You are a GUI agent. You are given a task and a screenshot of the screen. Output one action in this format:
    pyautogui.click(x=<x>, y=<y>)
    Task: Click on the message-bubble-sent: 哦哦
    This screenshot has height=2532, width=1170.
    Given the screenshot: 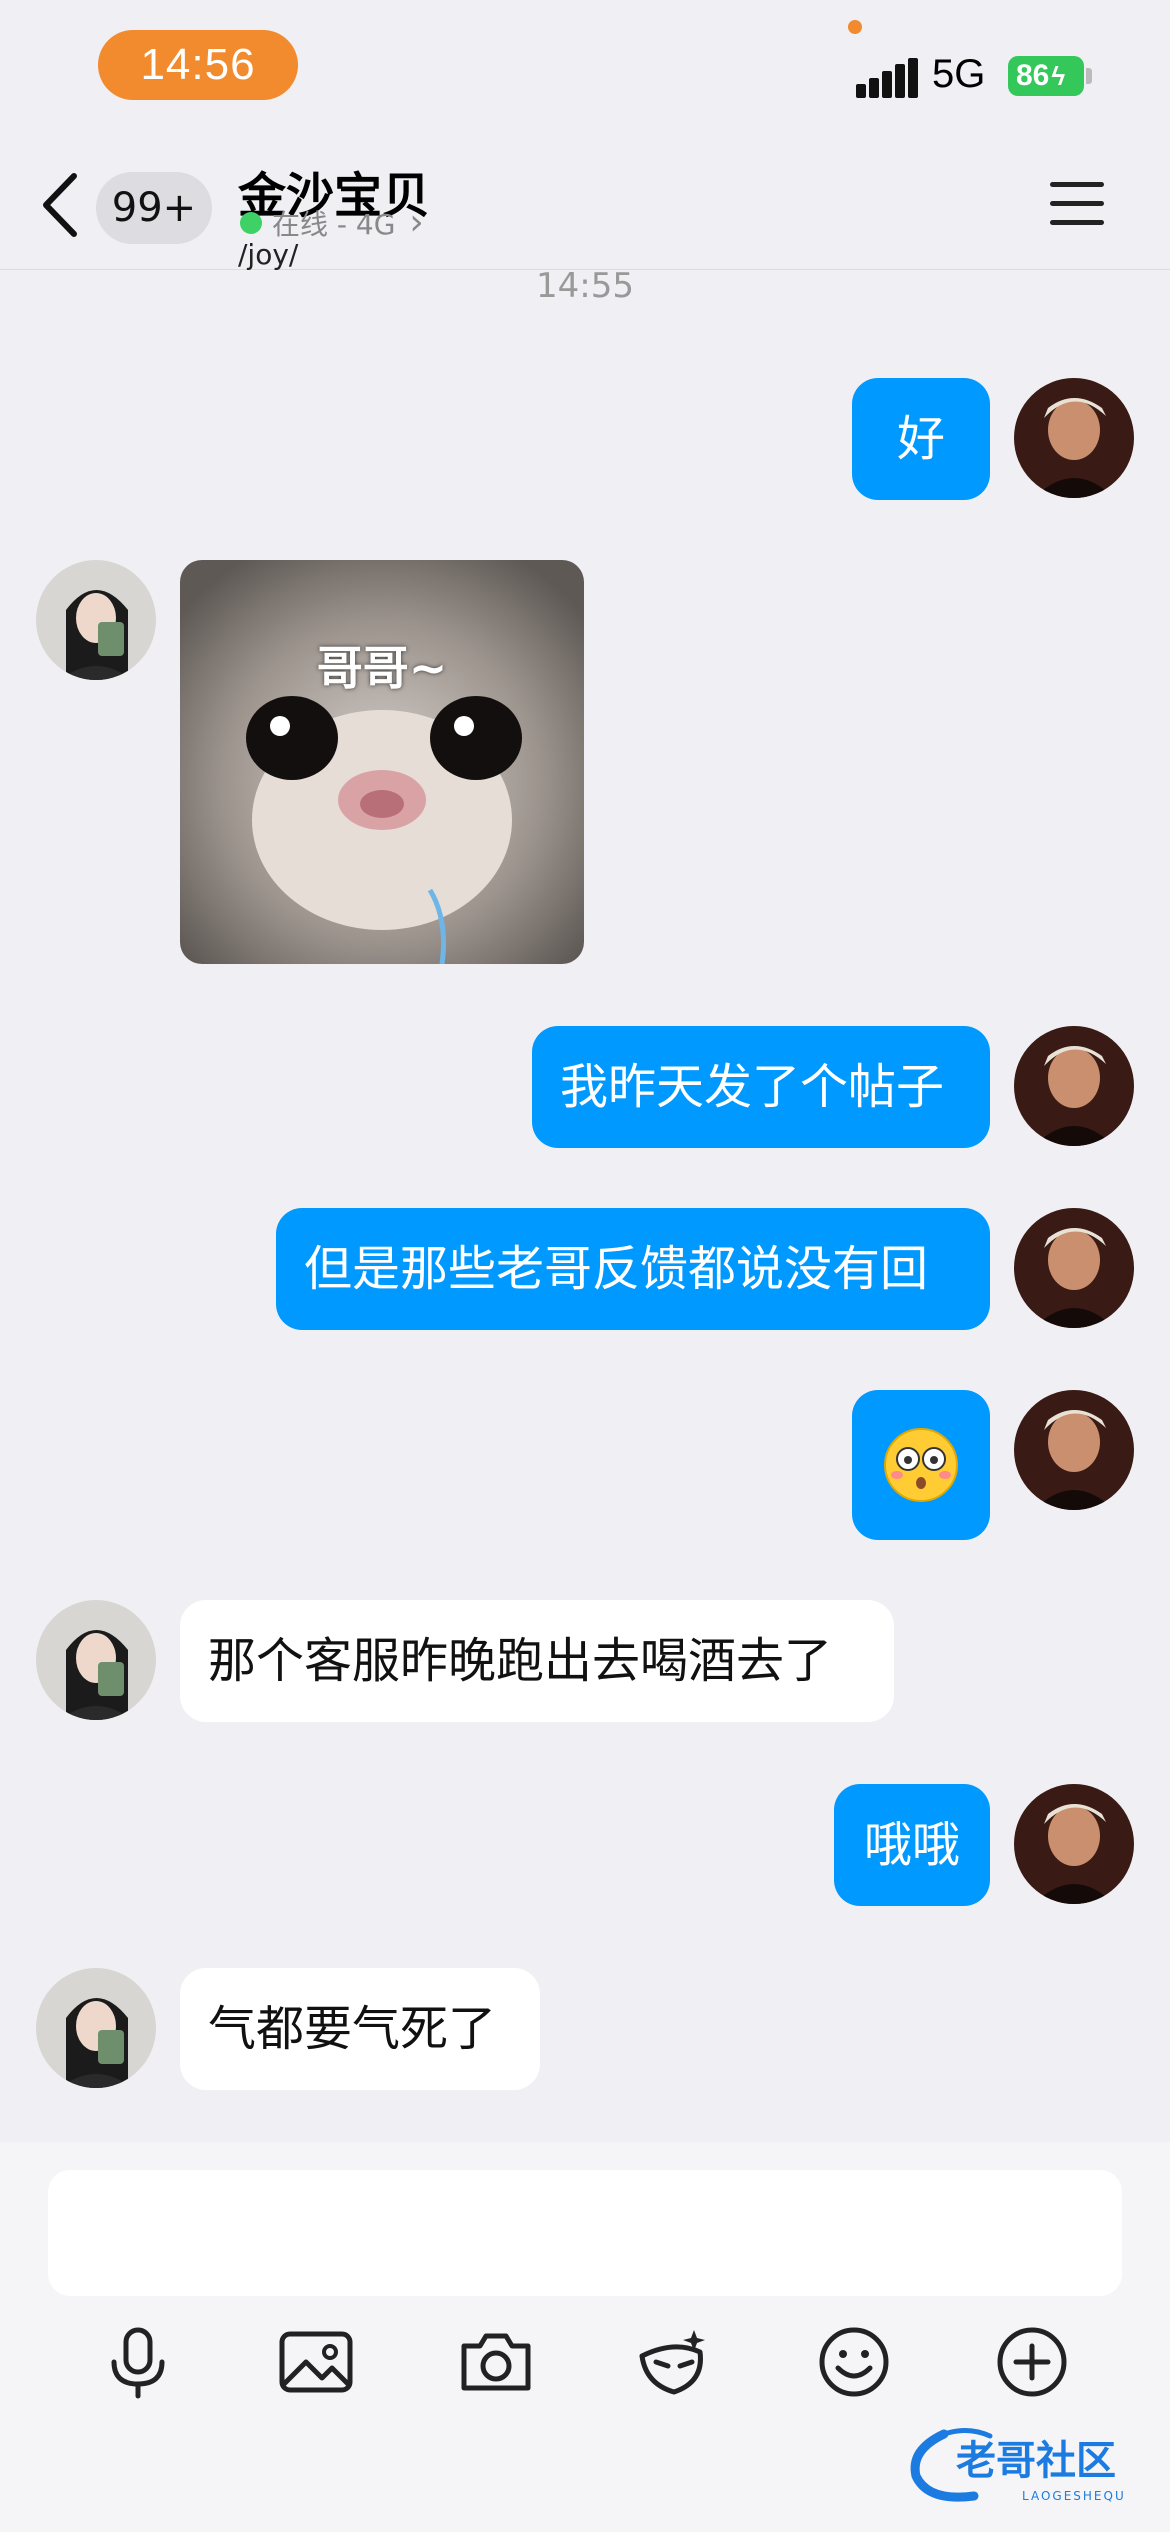 What is the action you would take?
    pyautogui.click(x=912, y=1845)
    